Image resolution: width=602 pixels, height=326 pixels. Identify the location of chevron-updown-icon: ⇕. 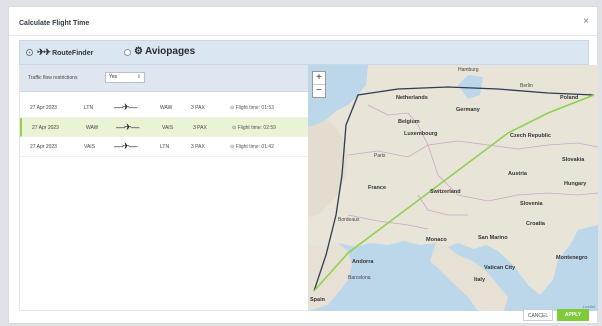
(138, 77).